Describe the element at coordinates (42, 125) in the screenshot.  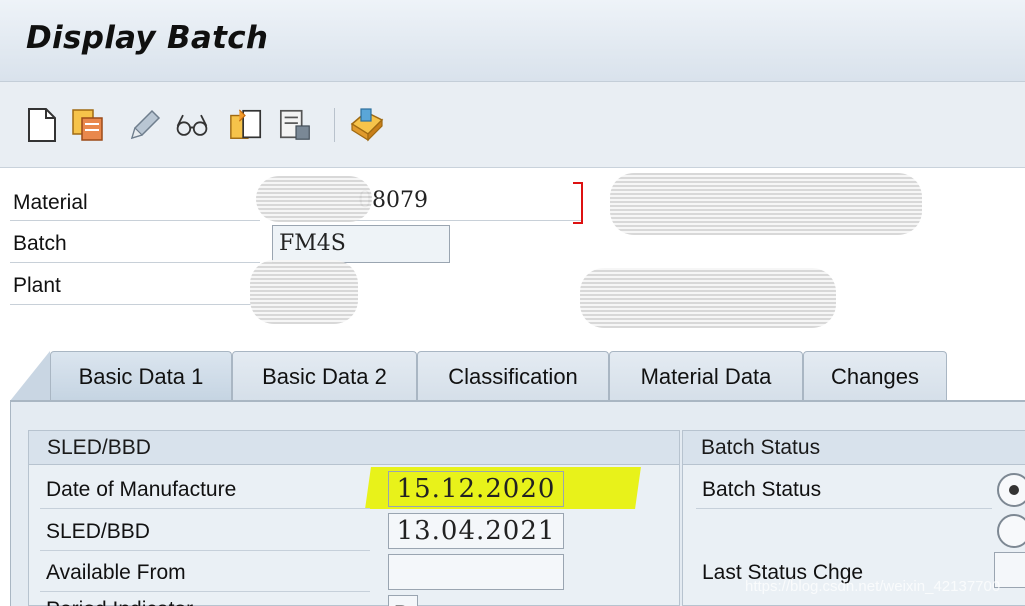
I see `new-document-icon` at that location.